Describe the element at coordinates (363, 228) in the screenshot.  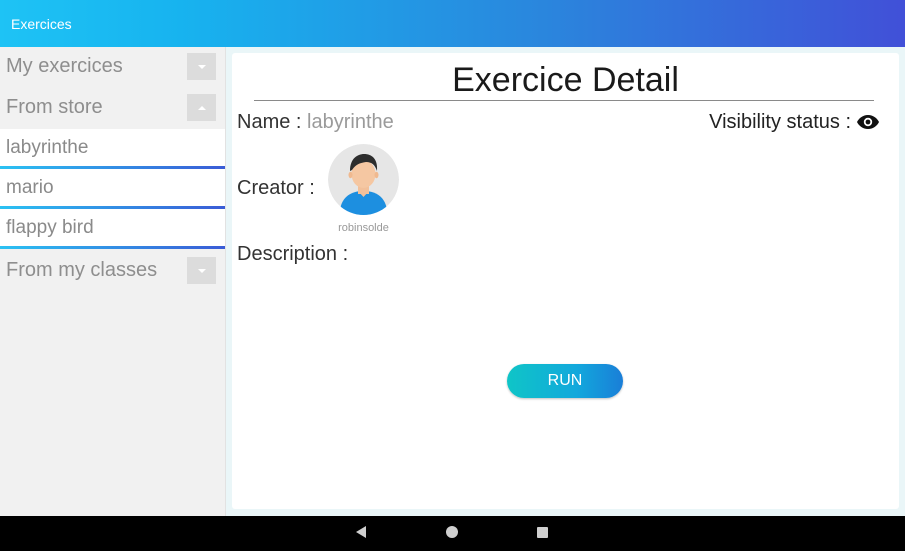
I see `creator-username: robinsolde` at that location.